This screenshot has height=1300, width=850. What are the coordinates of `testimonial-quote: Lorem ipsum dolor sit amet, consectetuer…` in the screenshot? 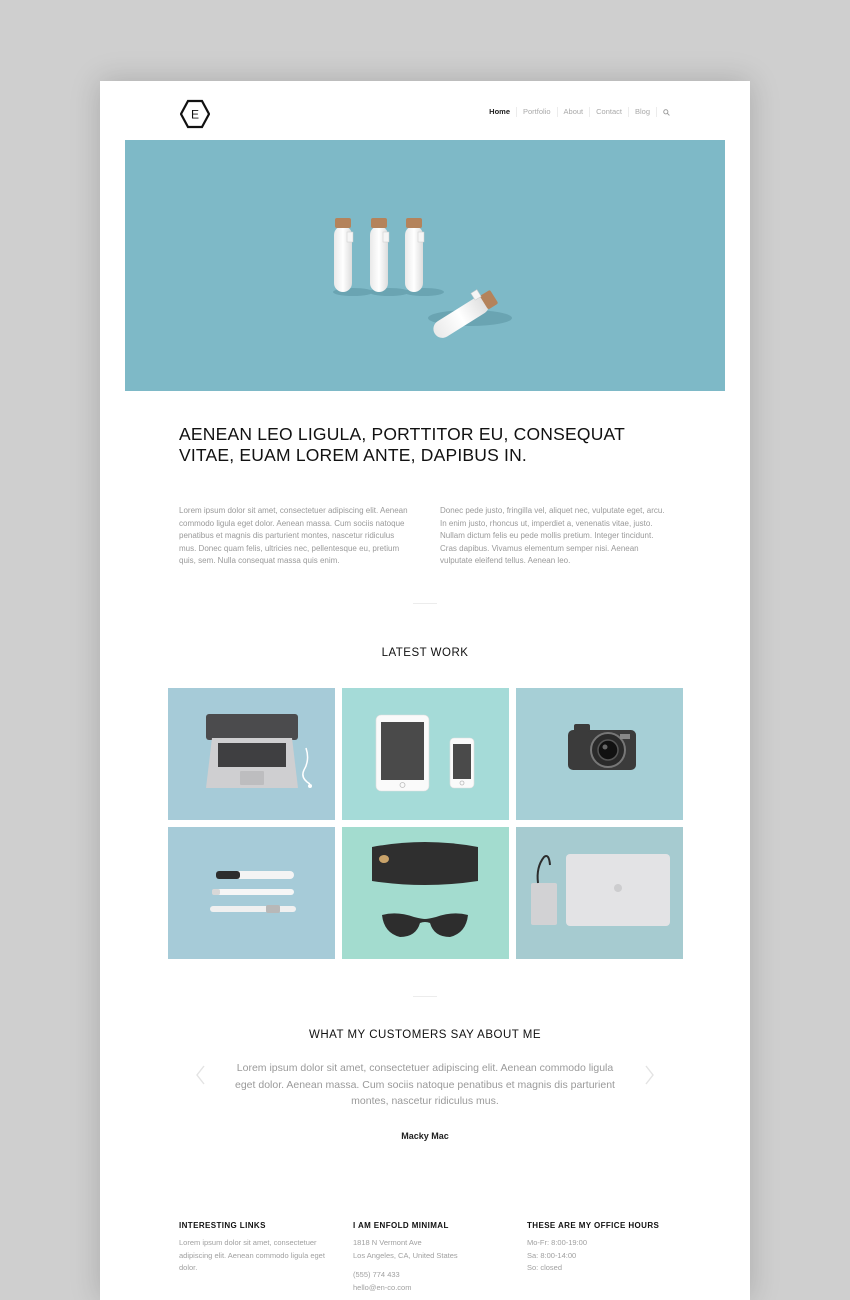 It's located at (425, 1084).